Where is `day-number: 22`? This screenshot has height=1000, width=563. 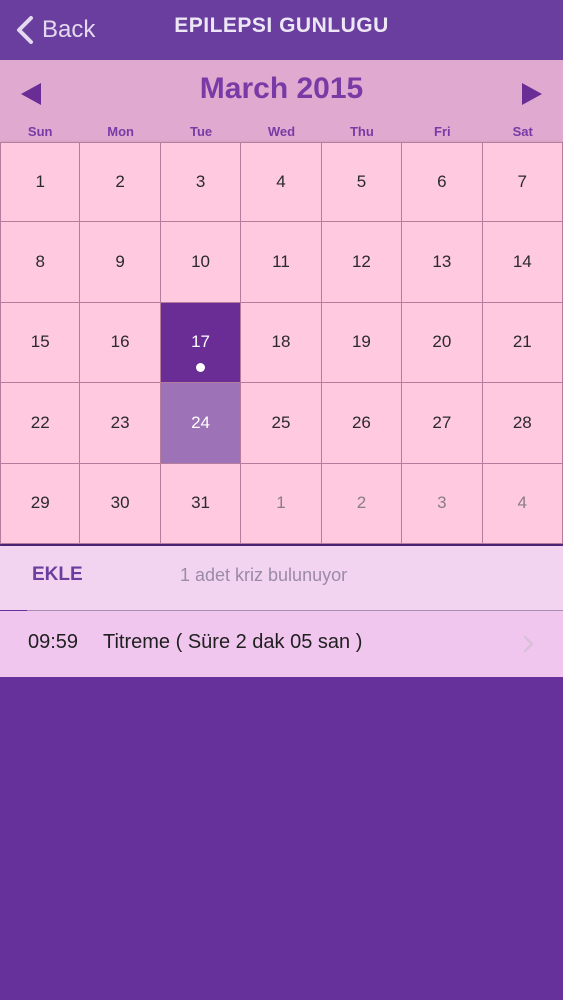 day-number: 22 is located at coordinates (40, 422).